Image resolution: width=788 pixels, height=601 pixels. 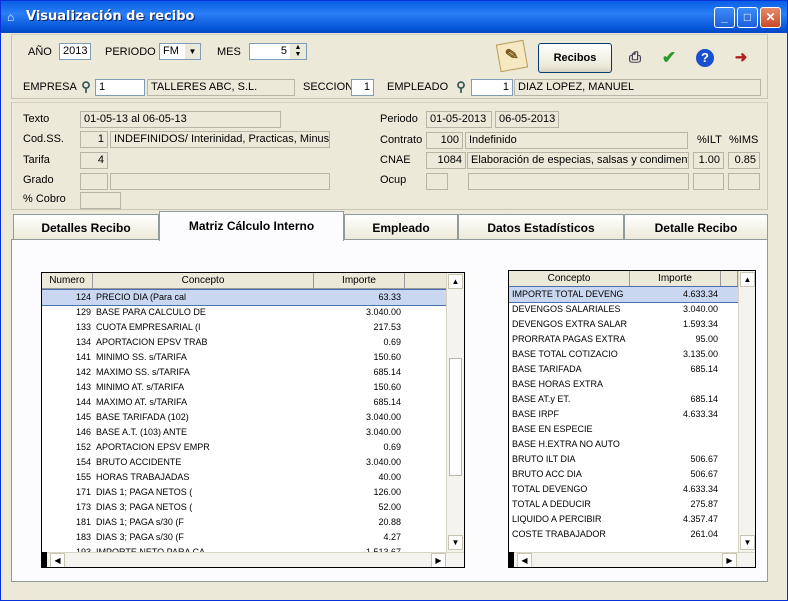 What do you see at coordinates (704, 399) in the screenshot?
I see `row-importe: 685.14` at bounding box center [704, 399].